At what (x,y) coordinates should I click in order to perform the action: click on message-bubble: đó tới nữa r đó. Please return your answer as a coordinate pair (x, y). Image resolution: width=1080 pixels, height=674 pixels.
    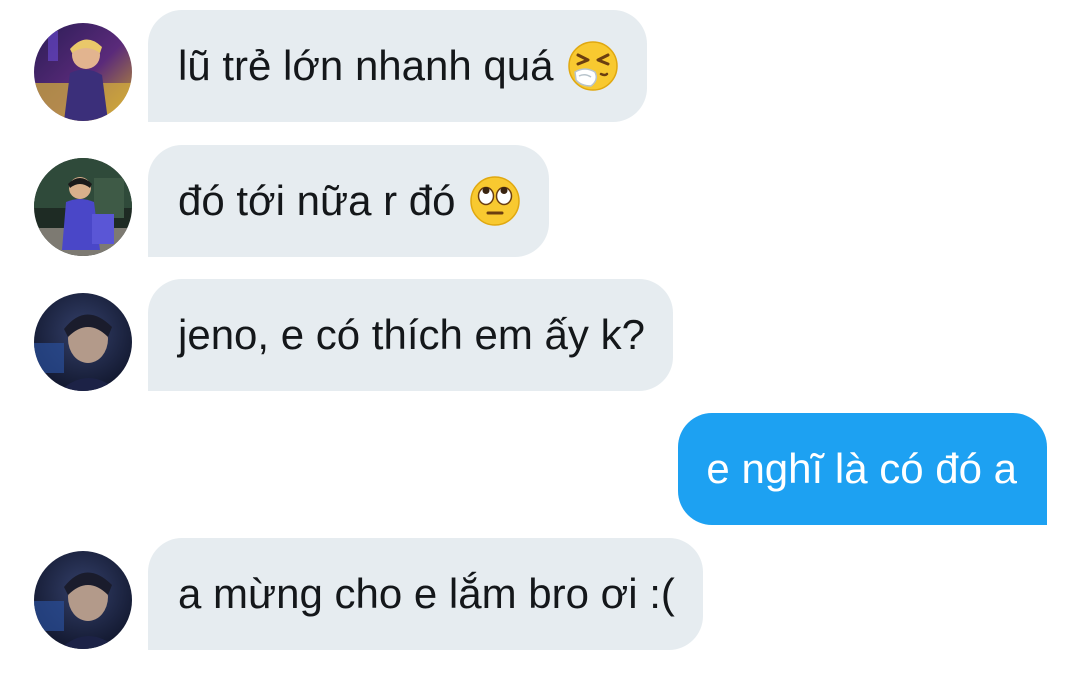
    Looking at the image, I should click on (349, 201).